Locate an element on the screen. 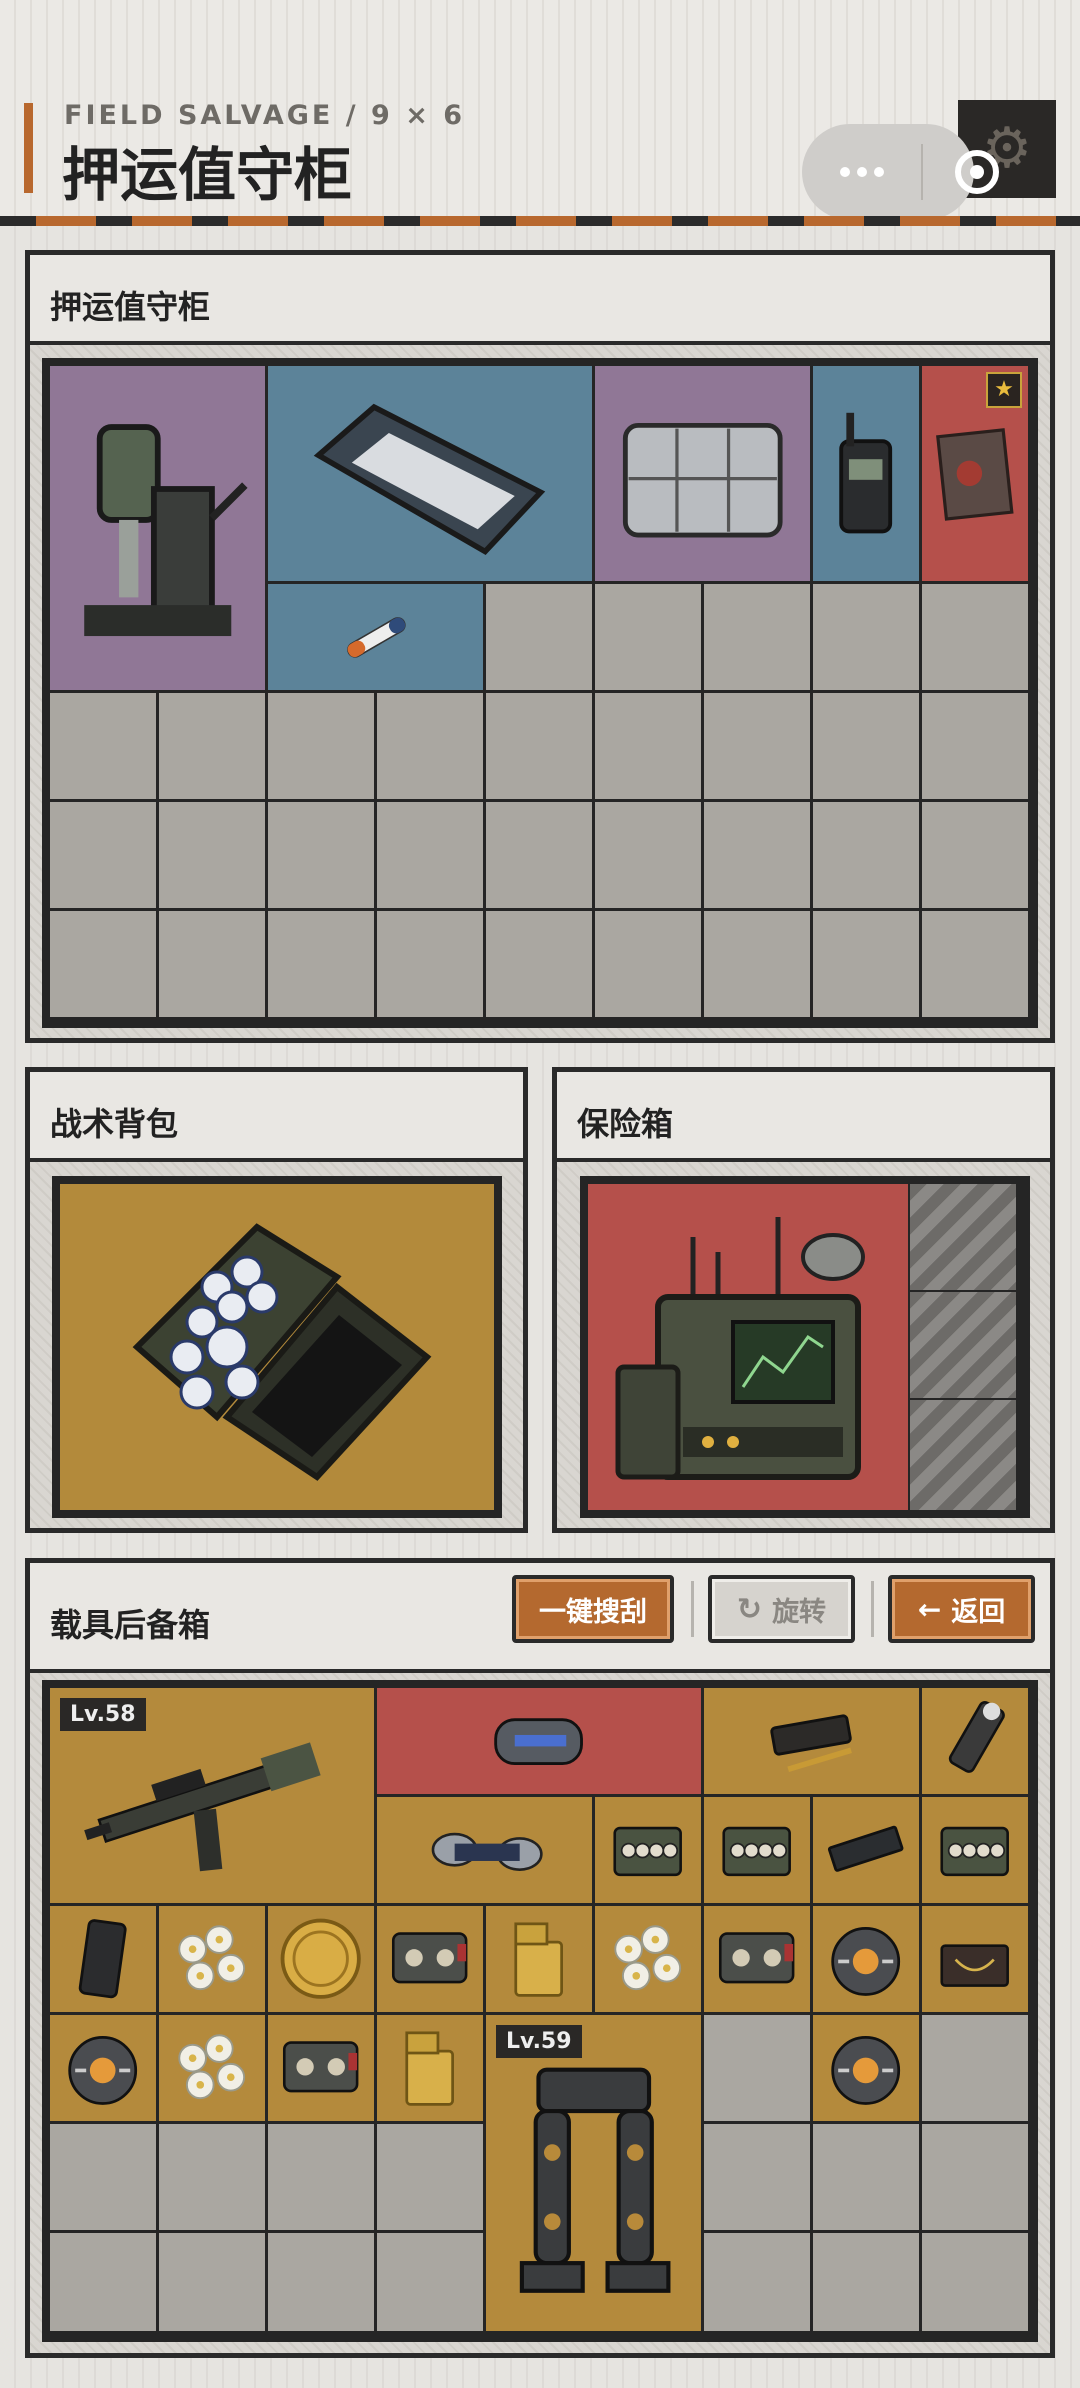 The height and width of the screenshot is (2388, 1080). burnt-document-item: ★ is located at coordinates (975, 473).